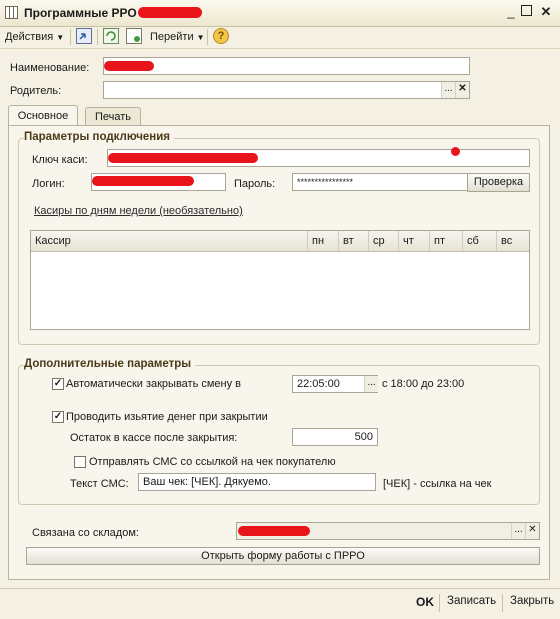  What do you see at coordinates (283, 556) in the screenshot?
I see `open-prro-form-button: Открыть форму работы с ПРРО` at bounding box center [283, 556].